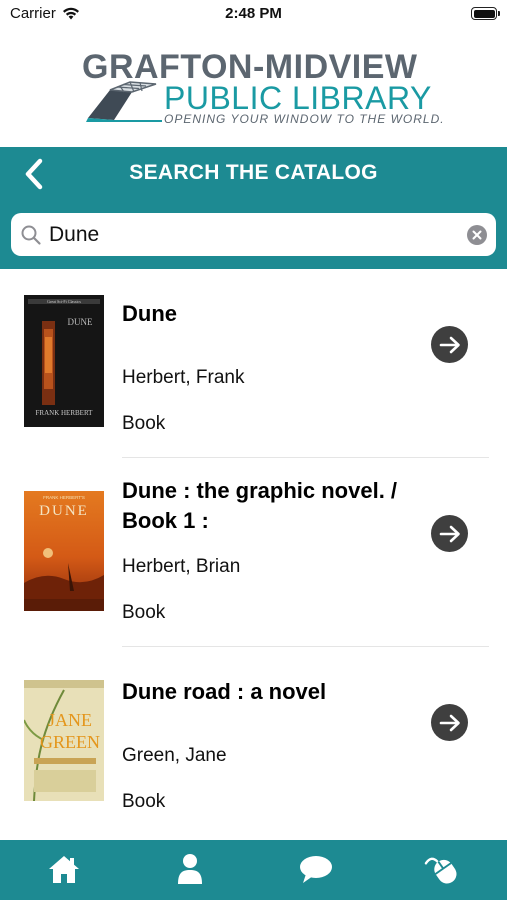  I want to click on mouse-icon, so click(440, 870).